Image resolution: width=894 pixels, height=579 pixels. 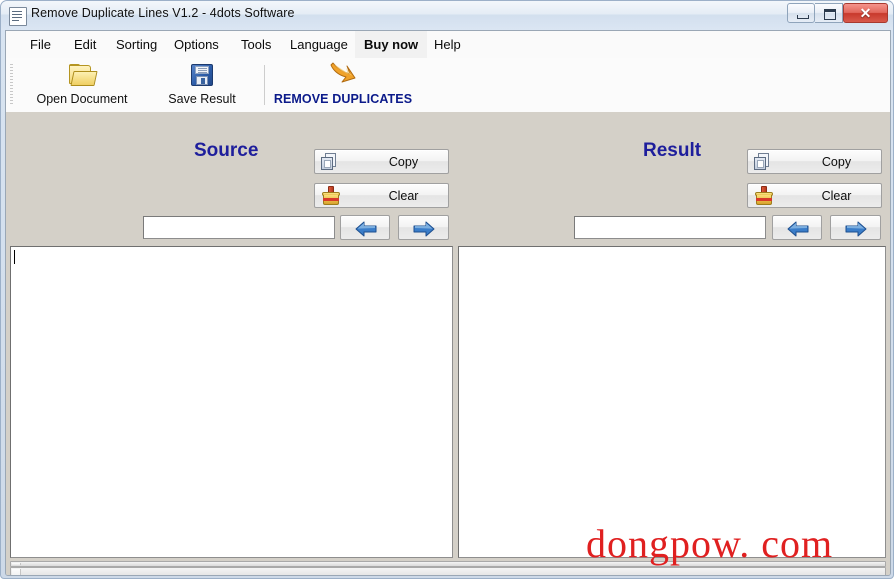 What do you see at coordinates (18, 16) in the screenshot?
I see `document-lines-icon` at bounding box center [18, 16].